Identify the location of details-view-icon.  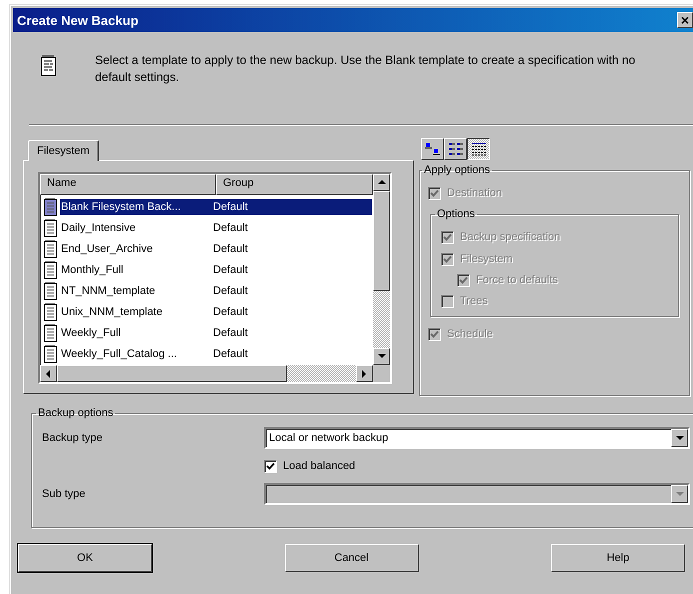
(478, 149).